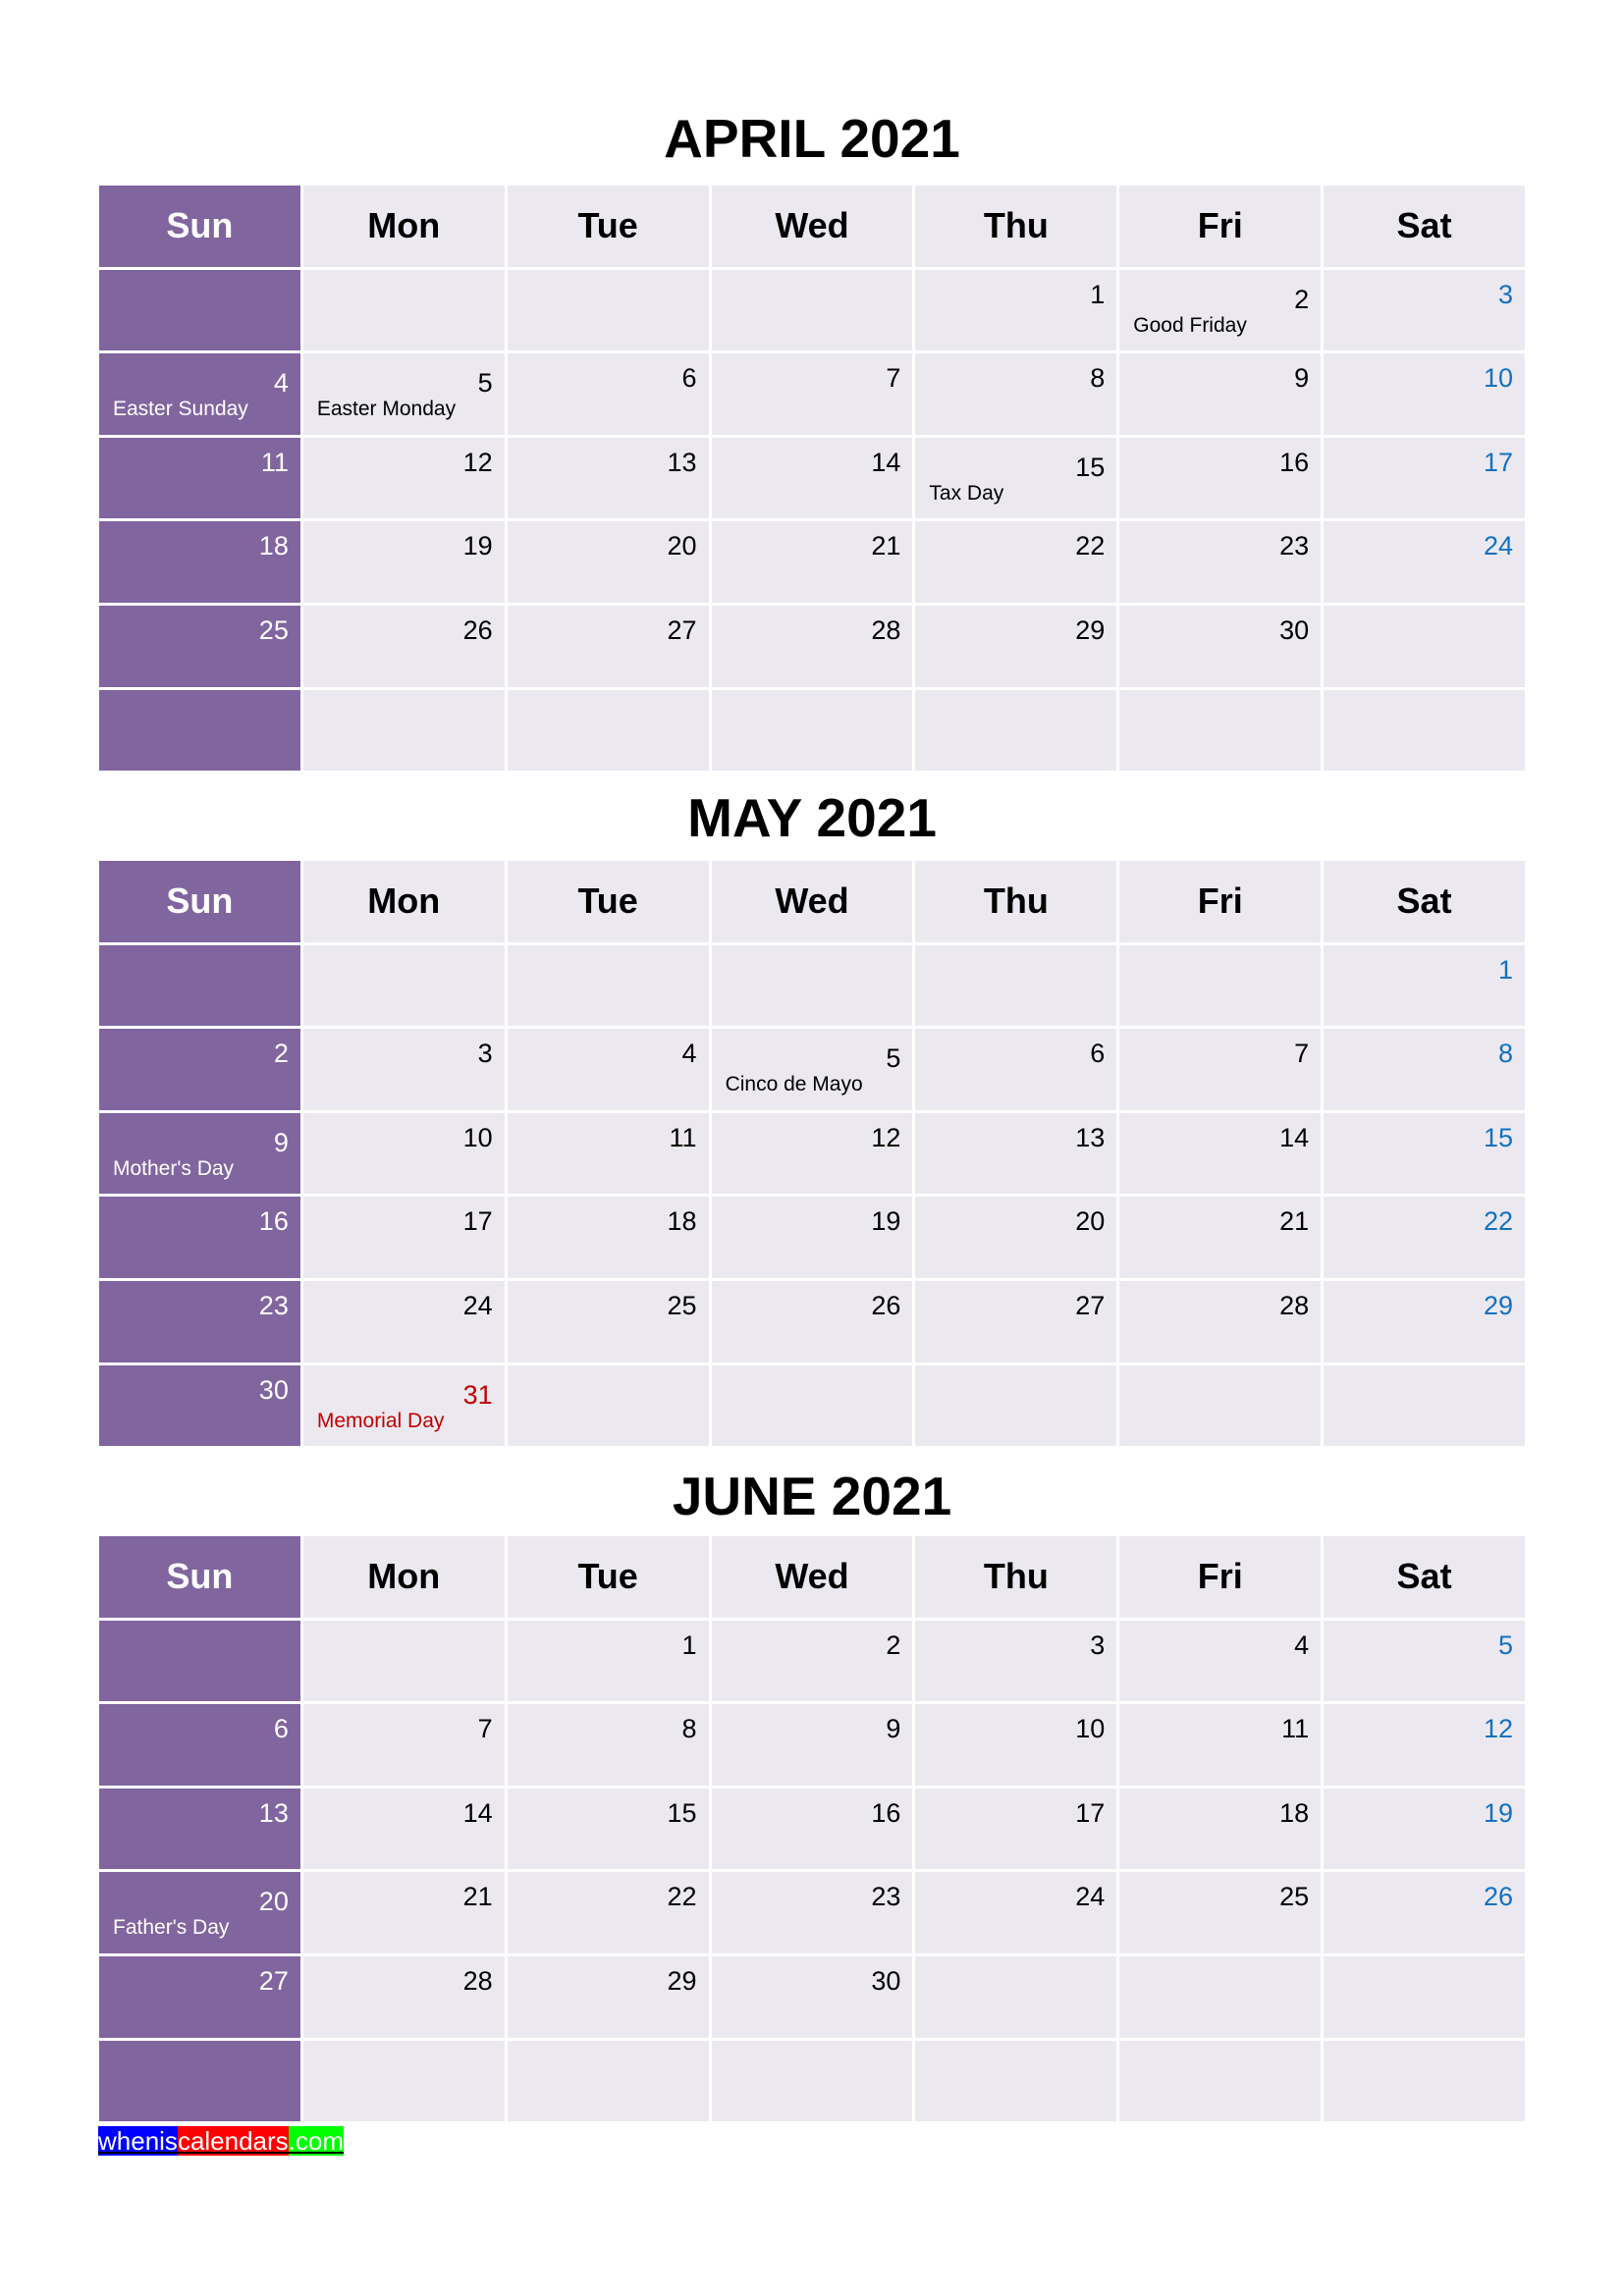 Image resolution: width=1624 pixels, height=2296 pixels. What do you see at coordinates (1220, 1237) in the screenshot?
I see `day-cell: 21` at bounding box center [1220, 1237].